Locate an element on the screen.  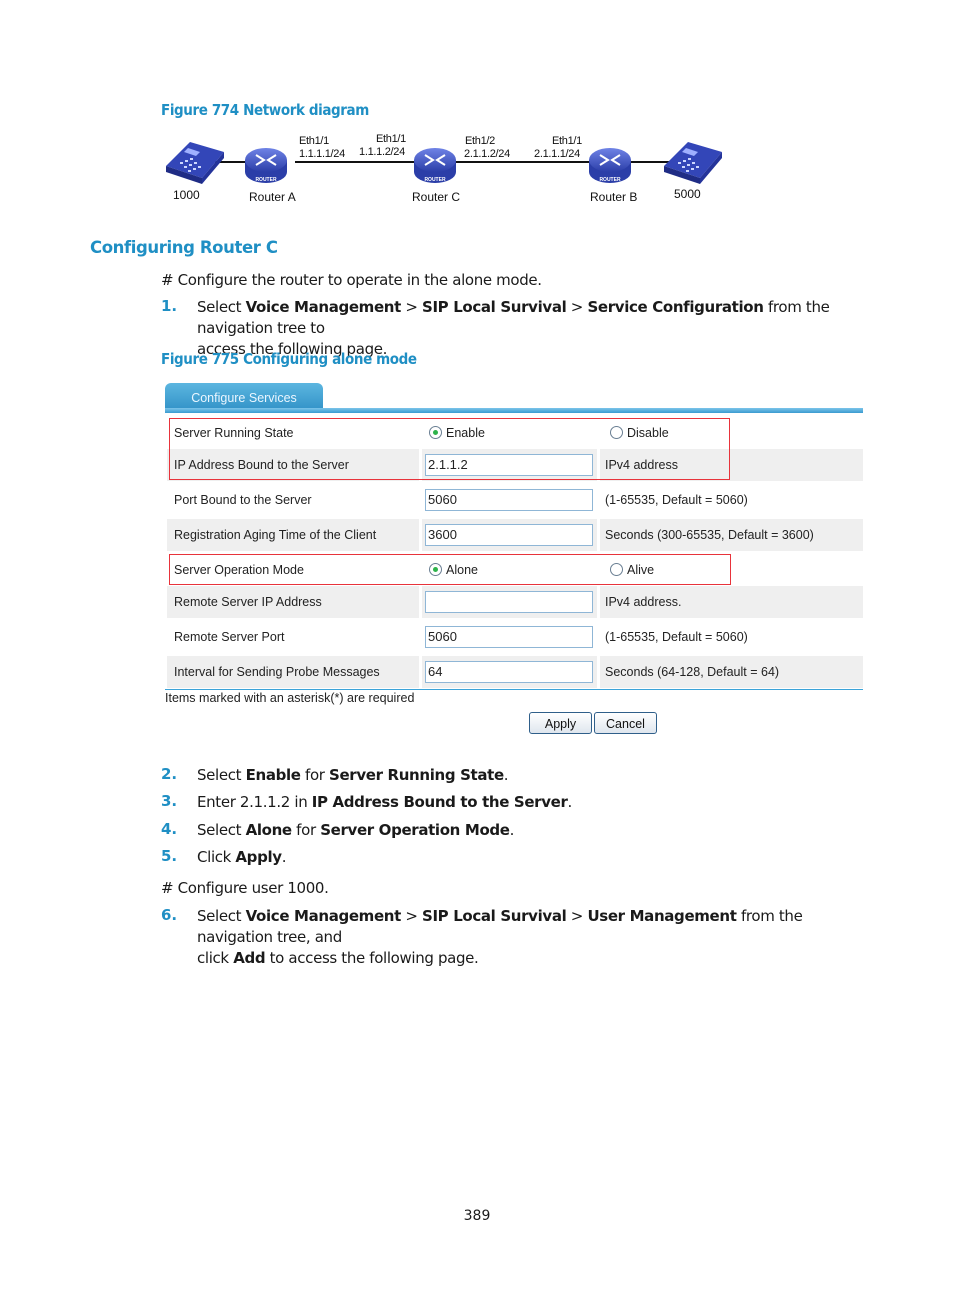
step-2-text: Select Enable for Server Running State. is located at coordinates (353, 775).